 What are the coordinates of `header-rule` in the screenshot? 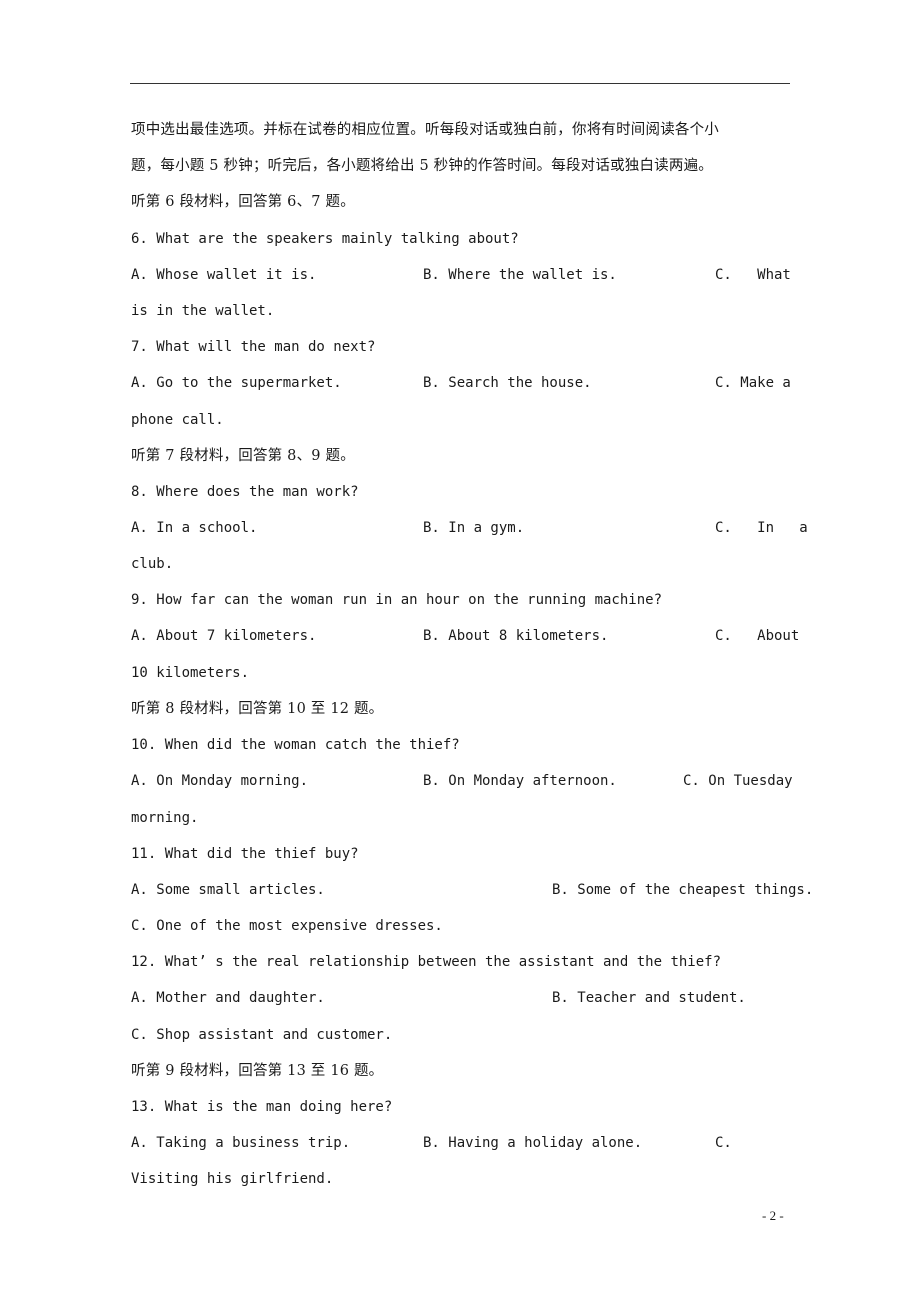 It's located at (460, 83).